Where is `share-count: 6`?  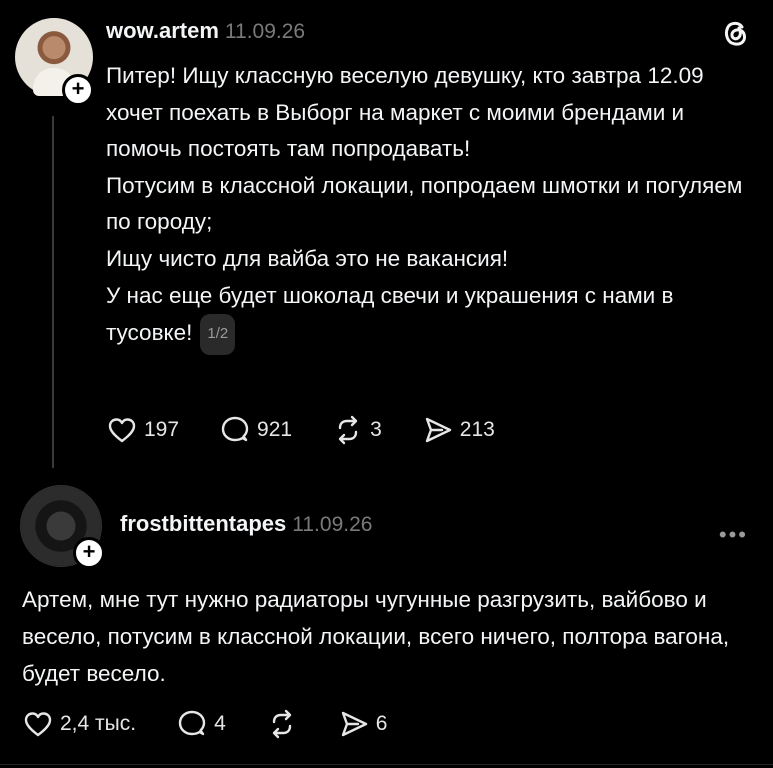
share-count: 6 is located at coordinates (381, 723).